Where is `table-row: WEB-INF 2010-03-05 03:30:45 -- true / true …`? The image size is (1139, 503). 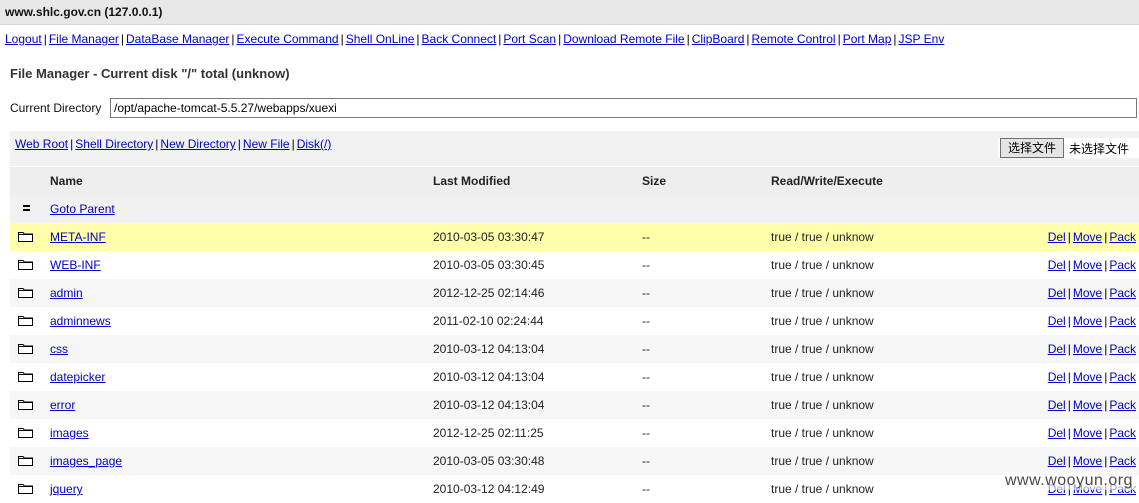 table-row: WEB-INF 2010-03-05 03:30:45 -- true / true … is located at coordinates (574, 265).